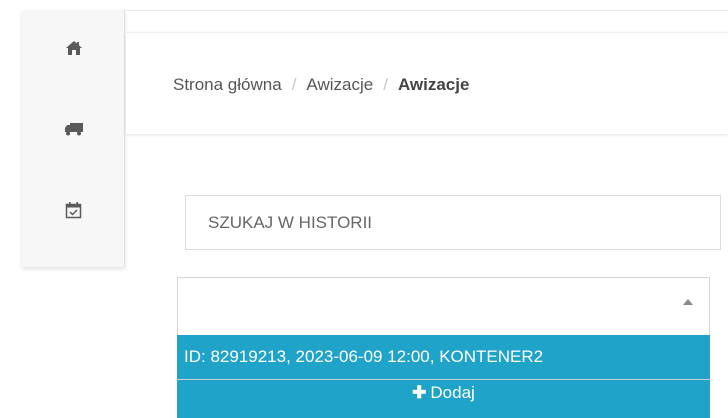 This screenshot has width=728, height=418. I want to click on truck-icon, so click(73, 129).